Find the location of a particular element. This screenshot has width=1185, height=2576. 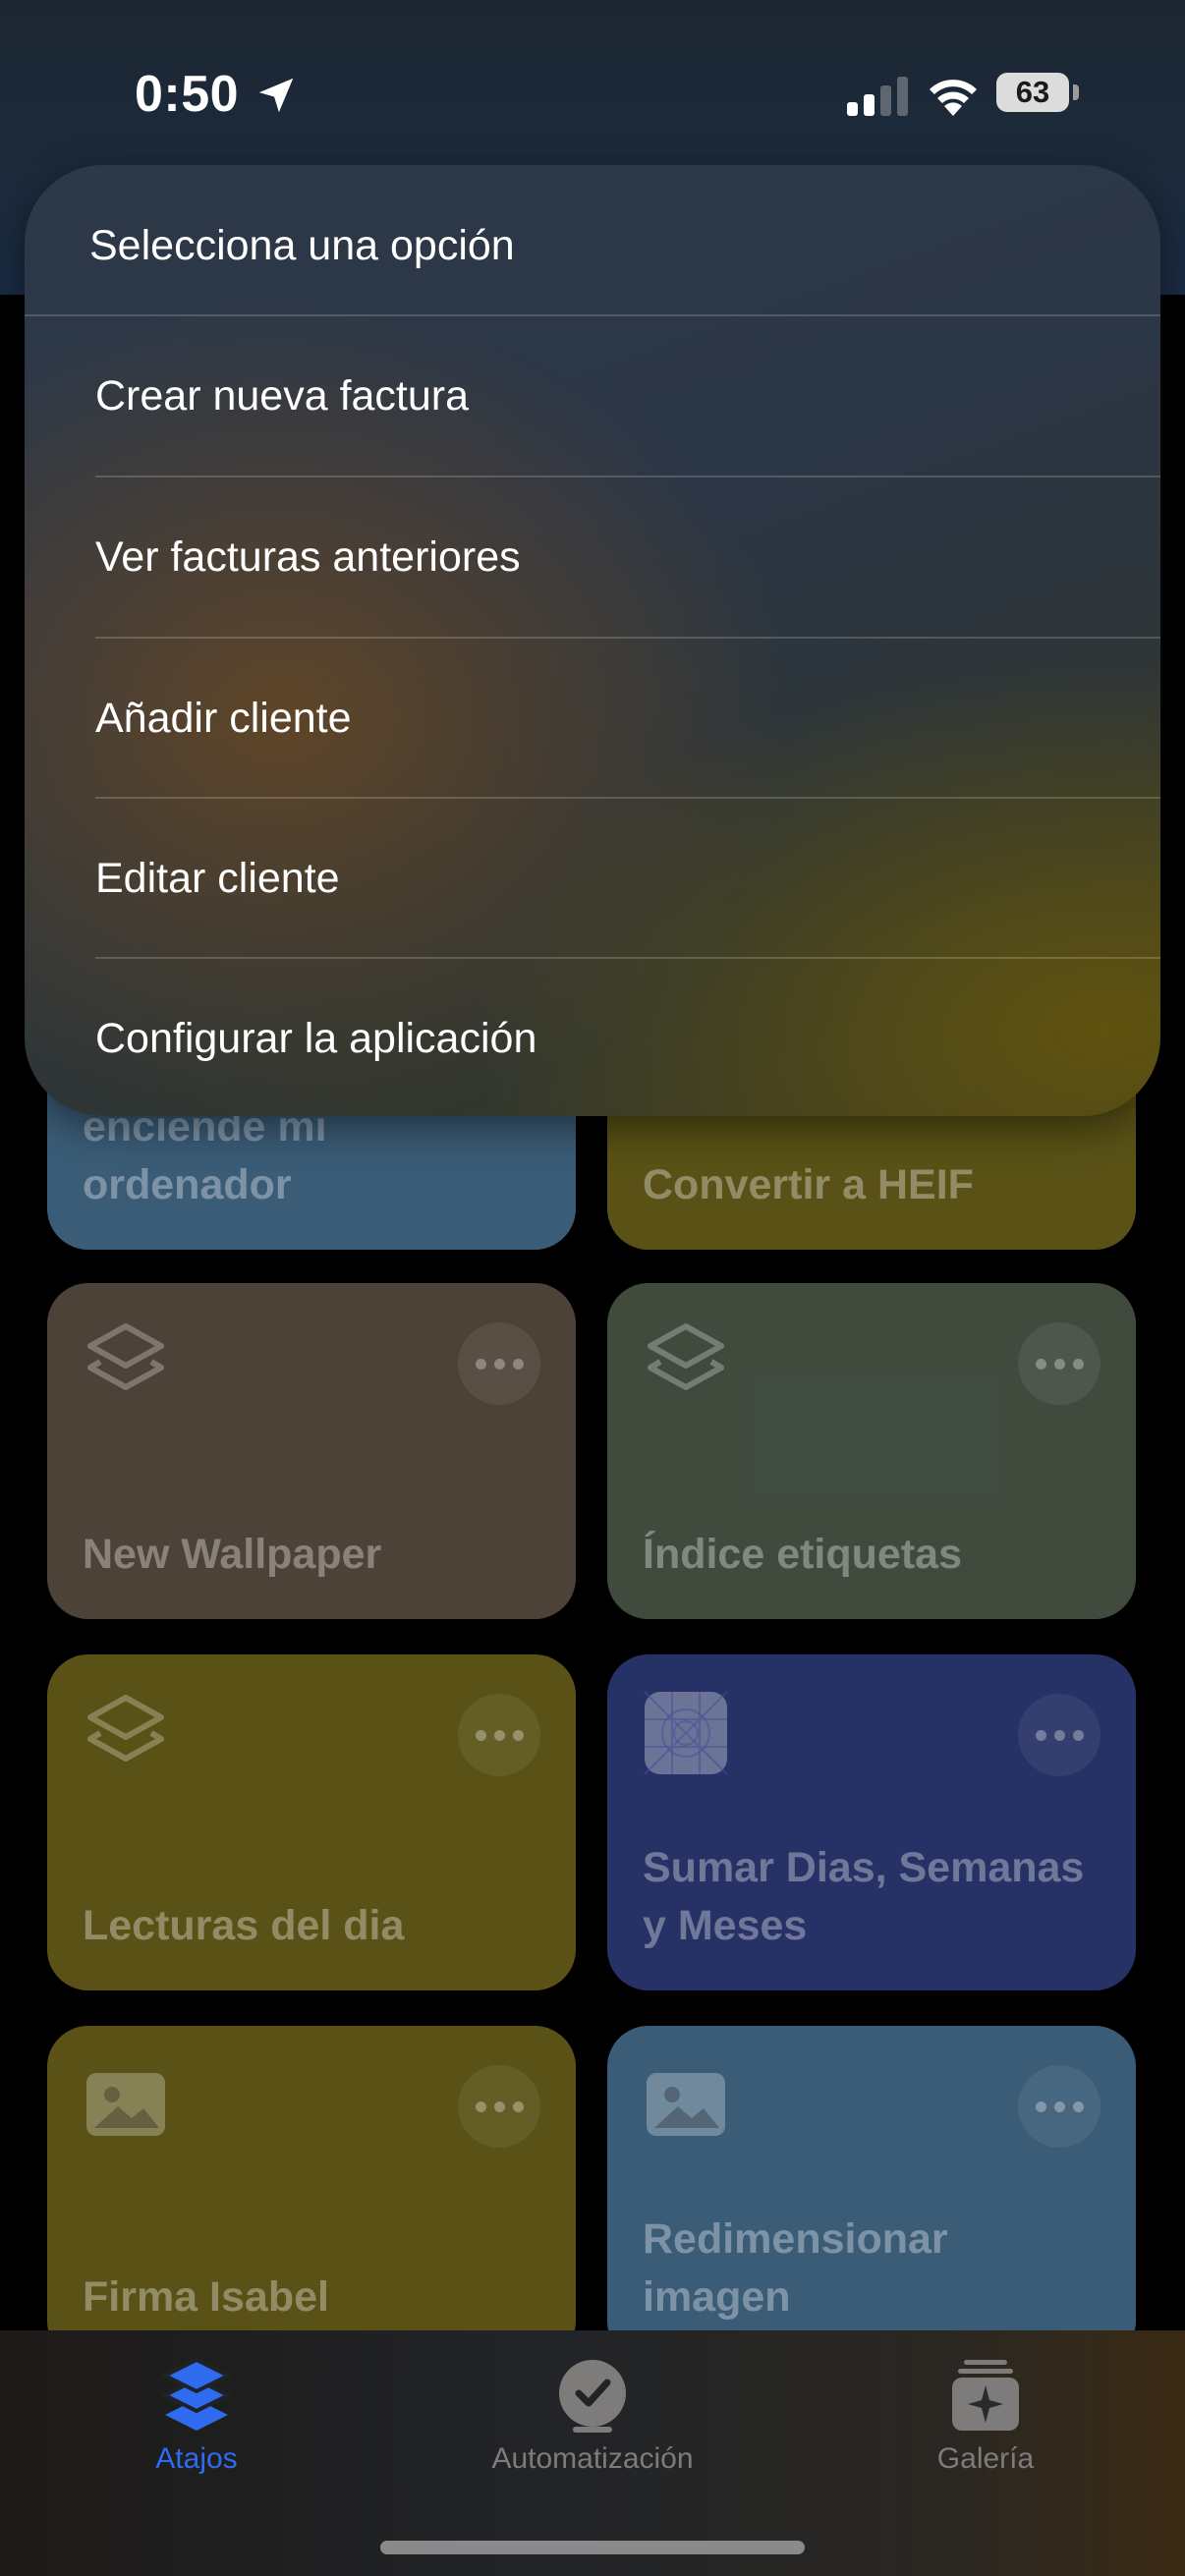

shortcut-title: Sumar Dias, Semanas y Meses is located at coordinates (864, 1896).